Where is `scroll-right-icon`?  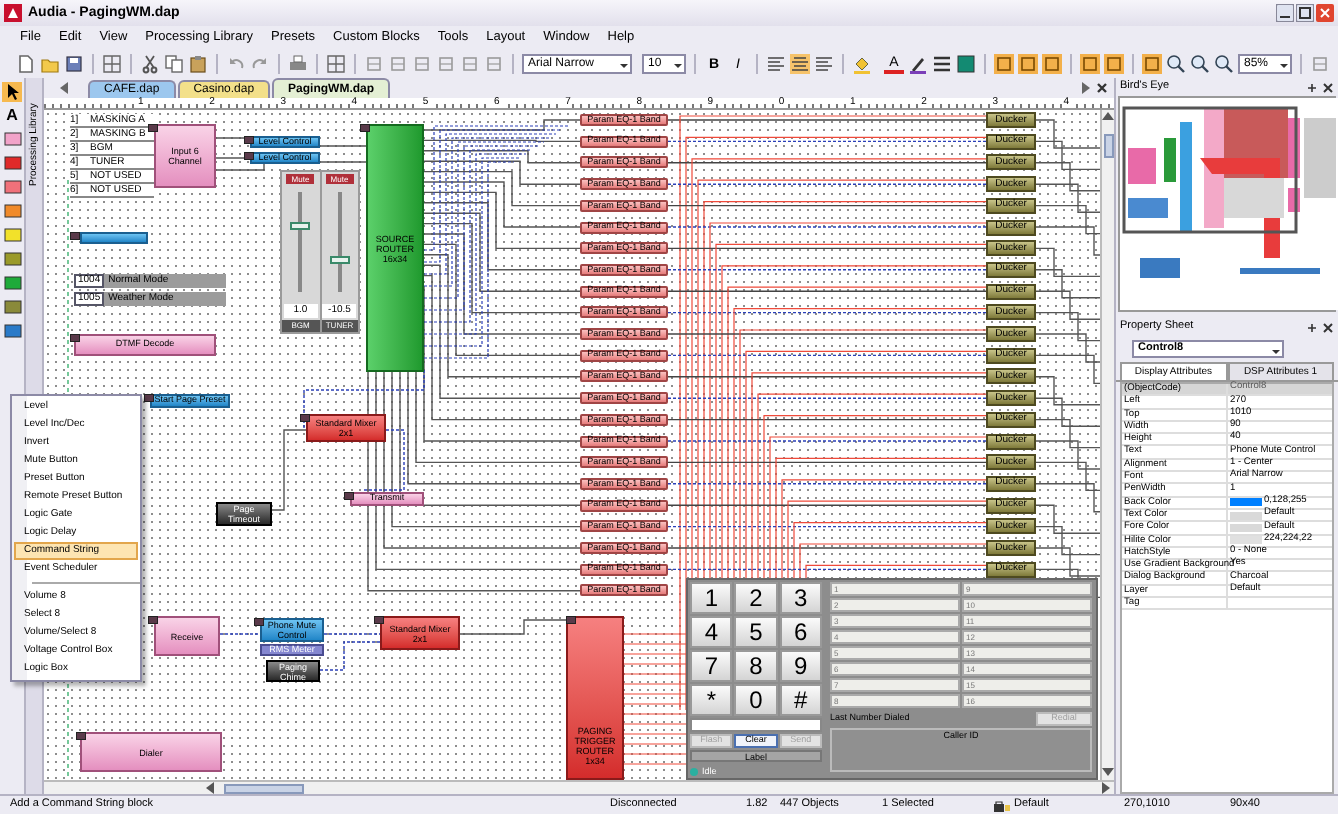
scroll-right-icon is located at coordinates (1085, 88).